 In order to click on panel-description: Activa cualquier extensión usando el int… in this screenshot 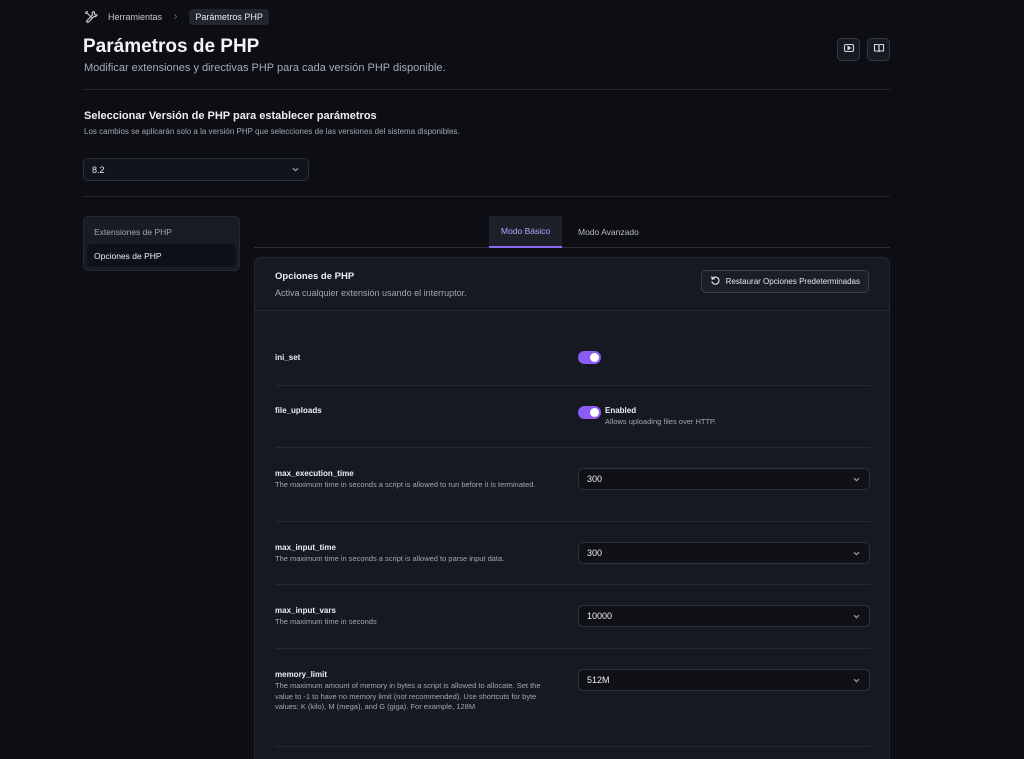, I will do `click(371, 293)`.